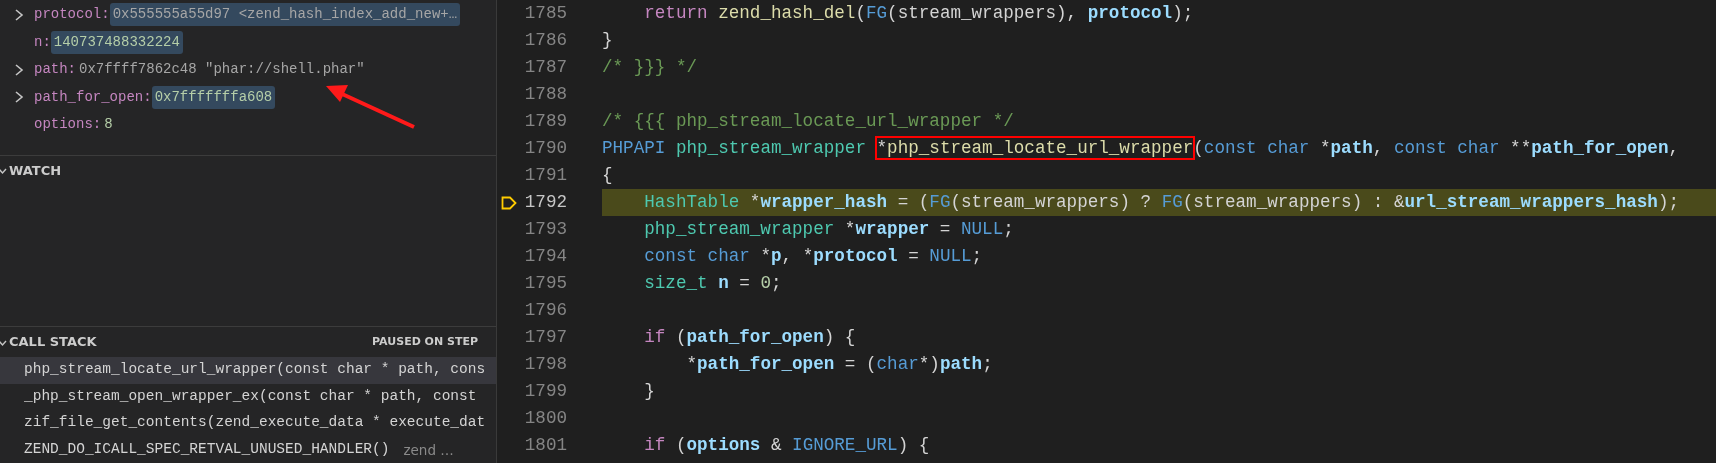  What do you see at coordinates (918, 13) in the screenshot?
I see `code-line: return zend_hash_del(FG(stream_wrappers), protocol);` at bounding box center [918, 13].